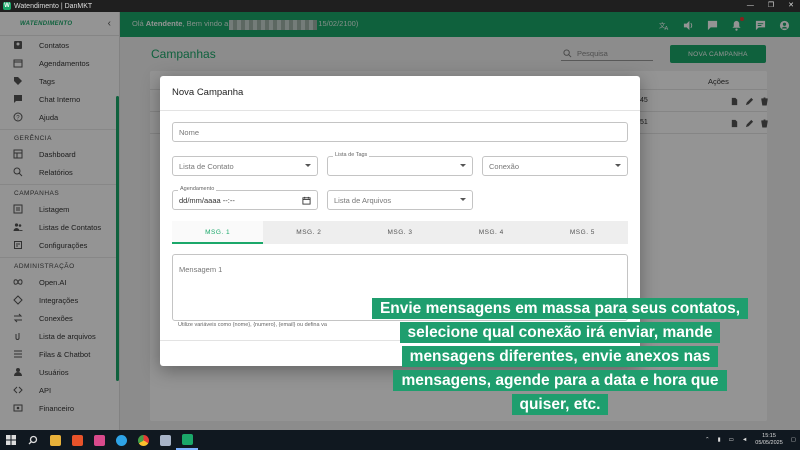 Image resolution: width=800 pixels, height=450 pixels. What do you see at coordinates (707, 440) in the screenshot?
I see `chevron-up-icon: ⌃` at bounding box center [707, 440].